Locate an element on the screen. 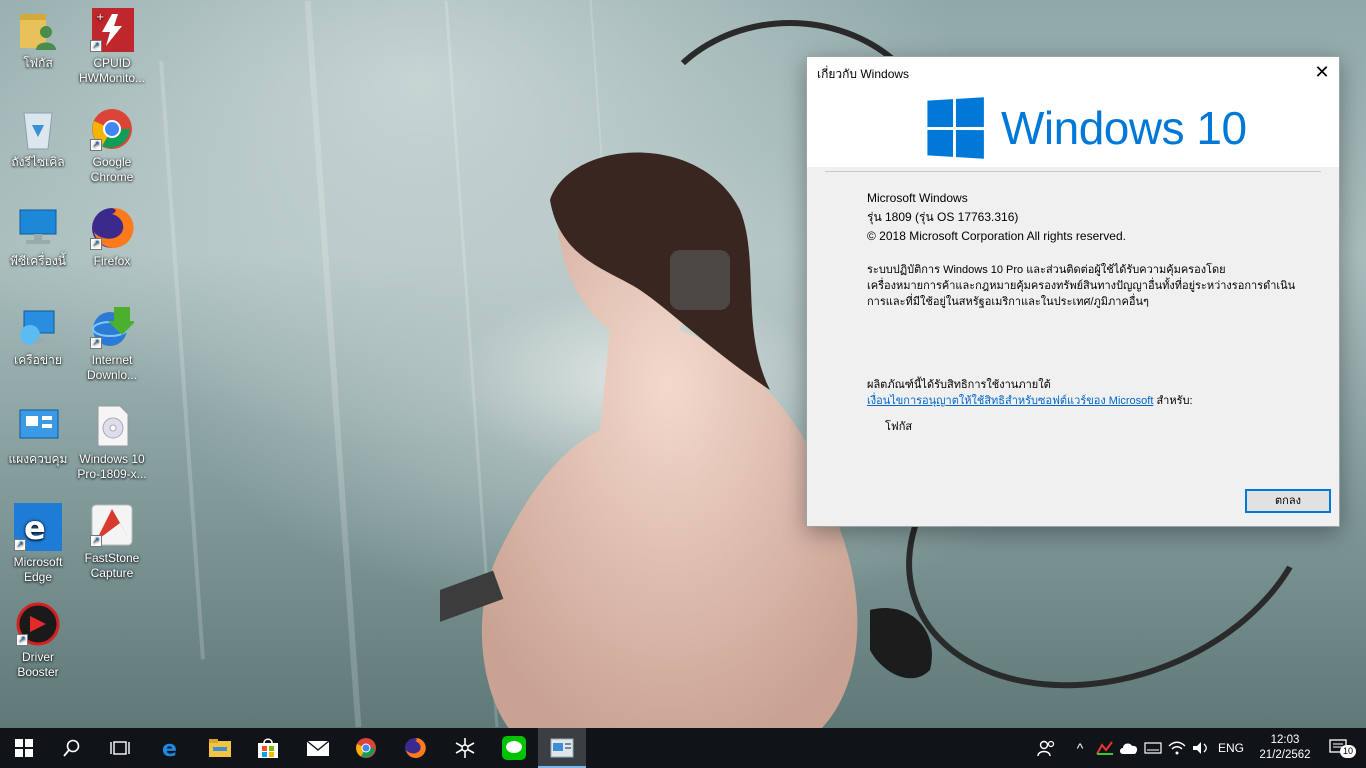 The image size is (1366, 768). windows-banner: Windows 10 is located at coordinates (1073, 127).